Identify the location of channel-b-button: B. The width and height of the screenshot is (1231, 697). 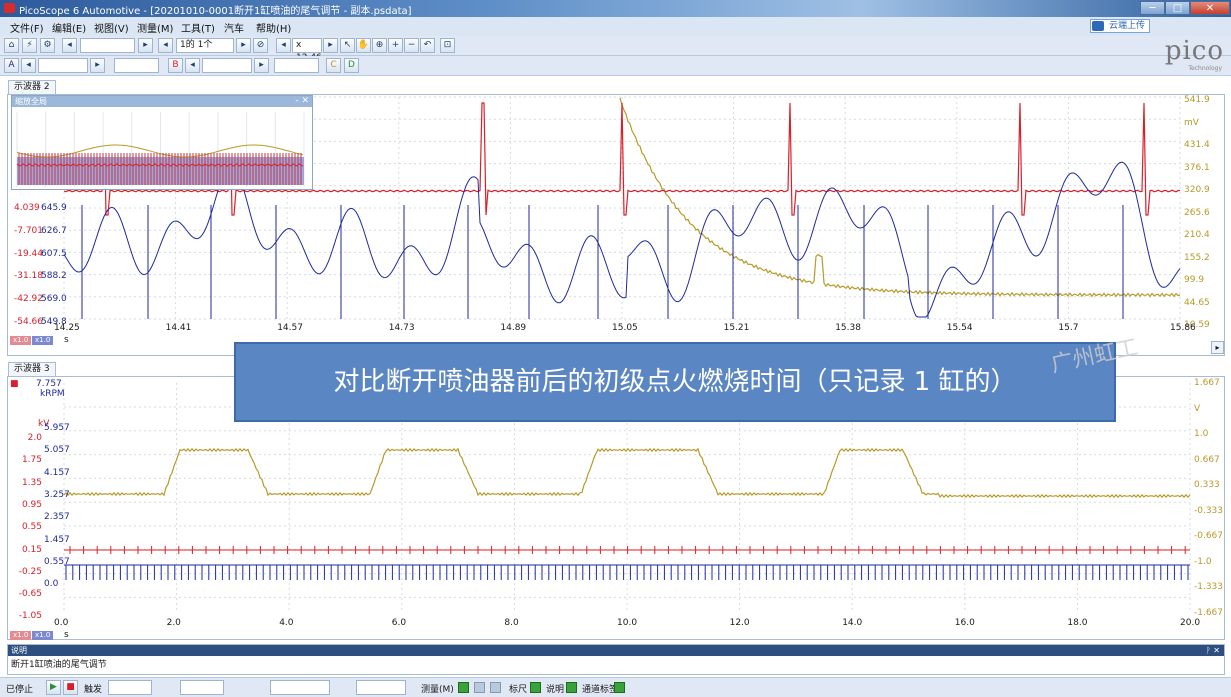
(175, 65).